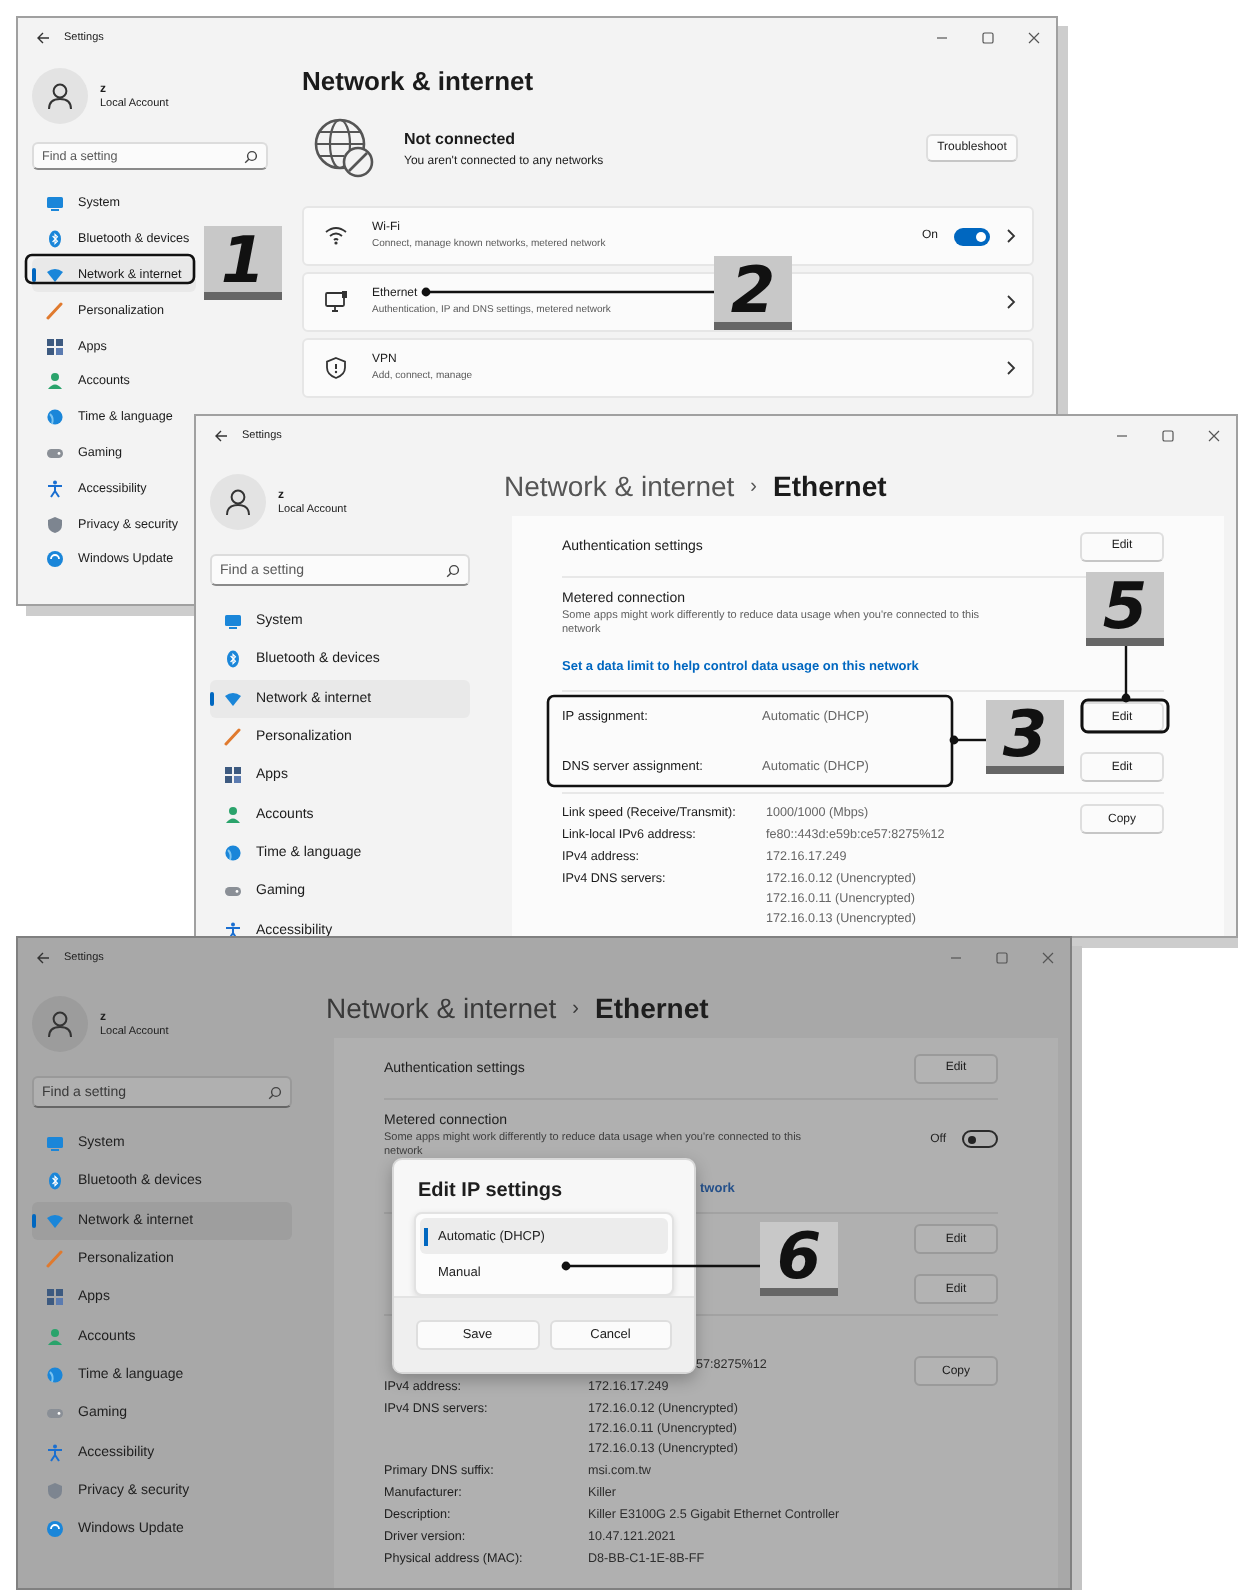  I want to click on callout-badge: 6, so click(799, 1259).